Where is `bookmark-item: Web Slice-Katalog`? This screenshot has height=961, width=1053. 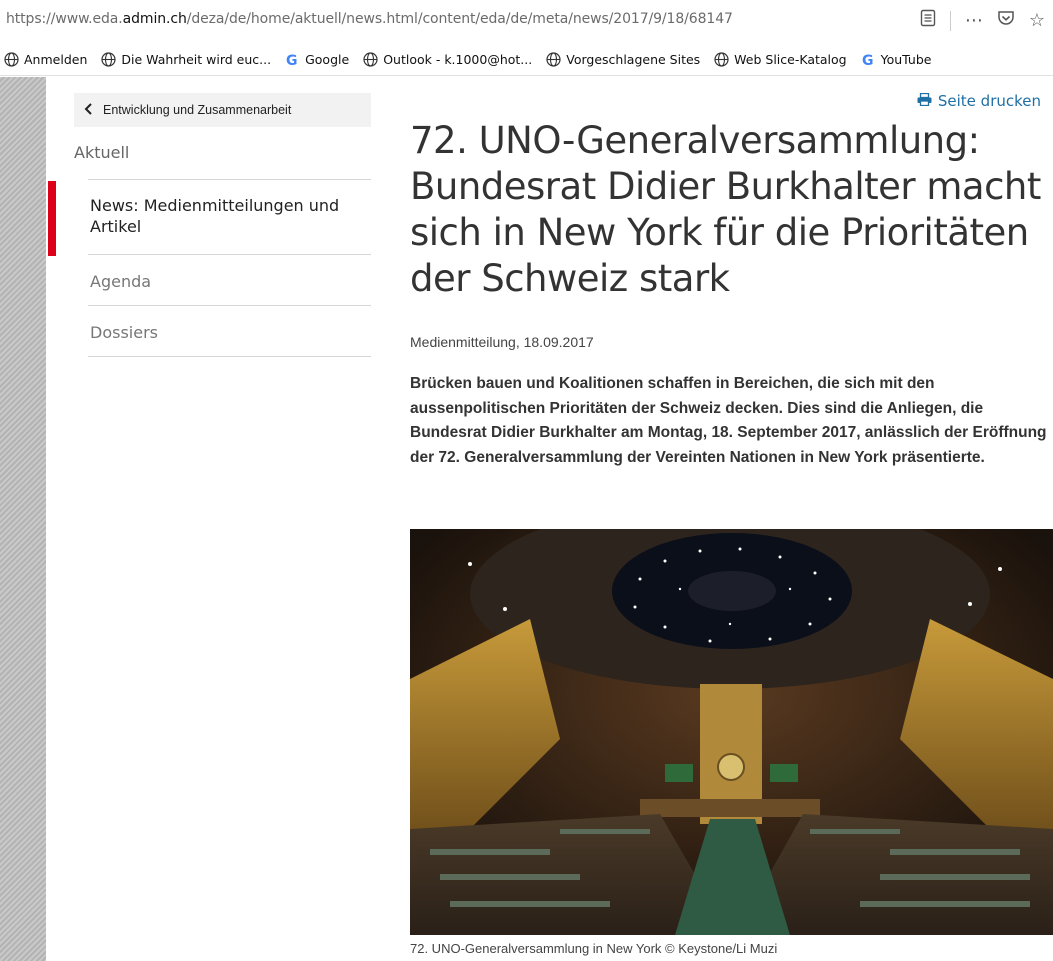 bookmark-item: Web Slice-Katalog is located at coordinates (780, 59).